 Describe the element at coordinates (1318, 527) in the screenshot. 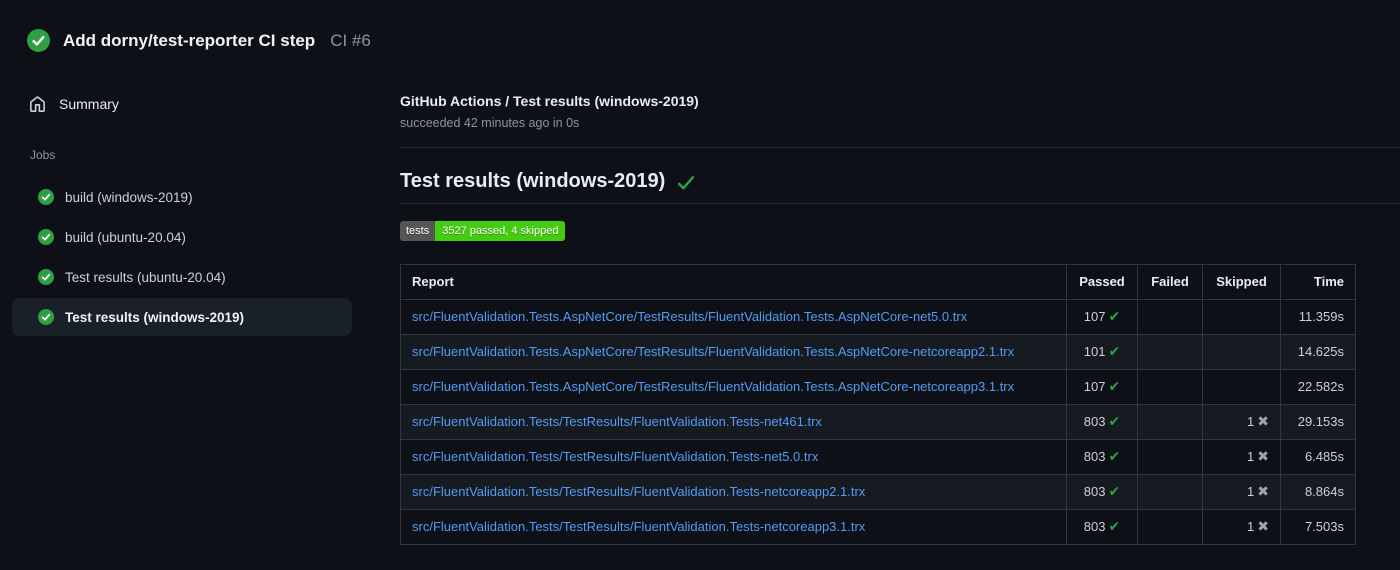

I see `time-cell: 7.503s` at that location.